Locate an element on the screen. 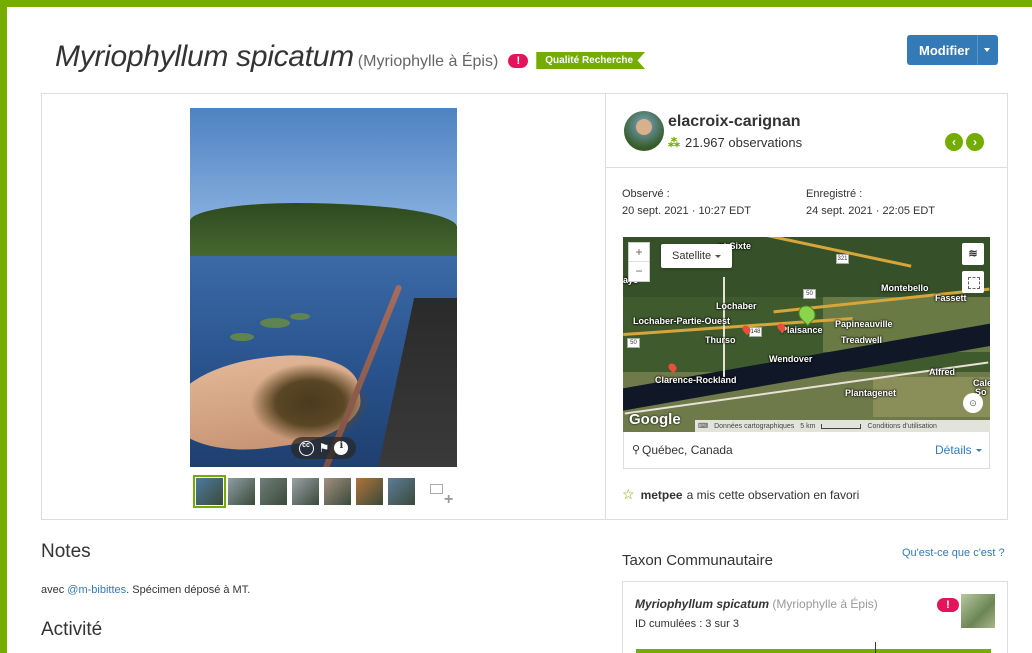 The height and width of the screenshot is (653, 1032). image-icon is located at coordinates (436, 489).